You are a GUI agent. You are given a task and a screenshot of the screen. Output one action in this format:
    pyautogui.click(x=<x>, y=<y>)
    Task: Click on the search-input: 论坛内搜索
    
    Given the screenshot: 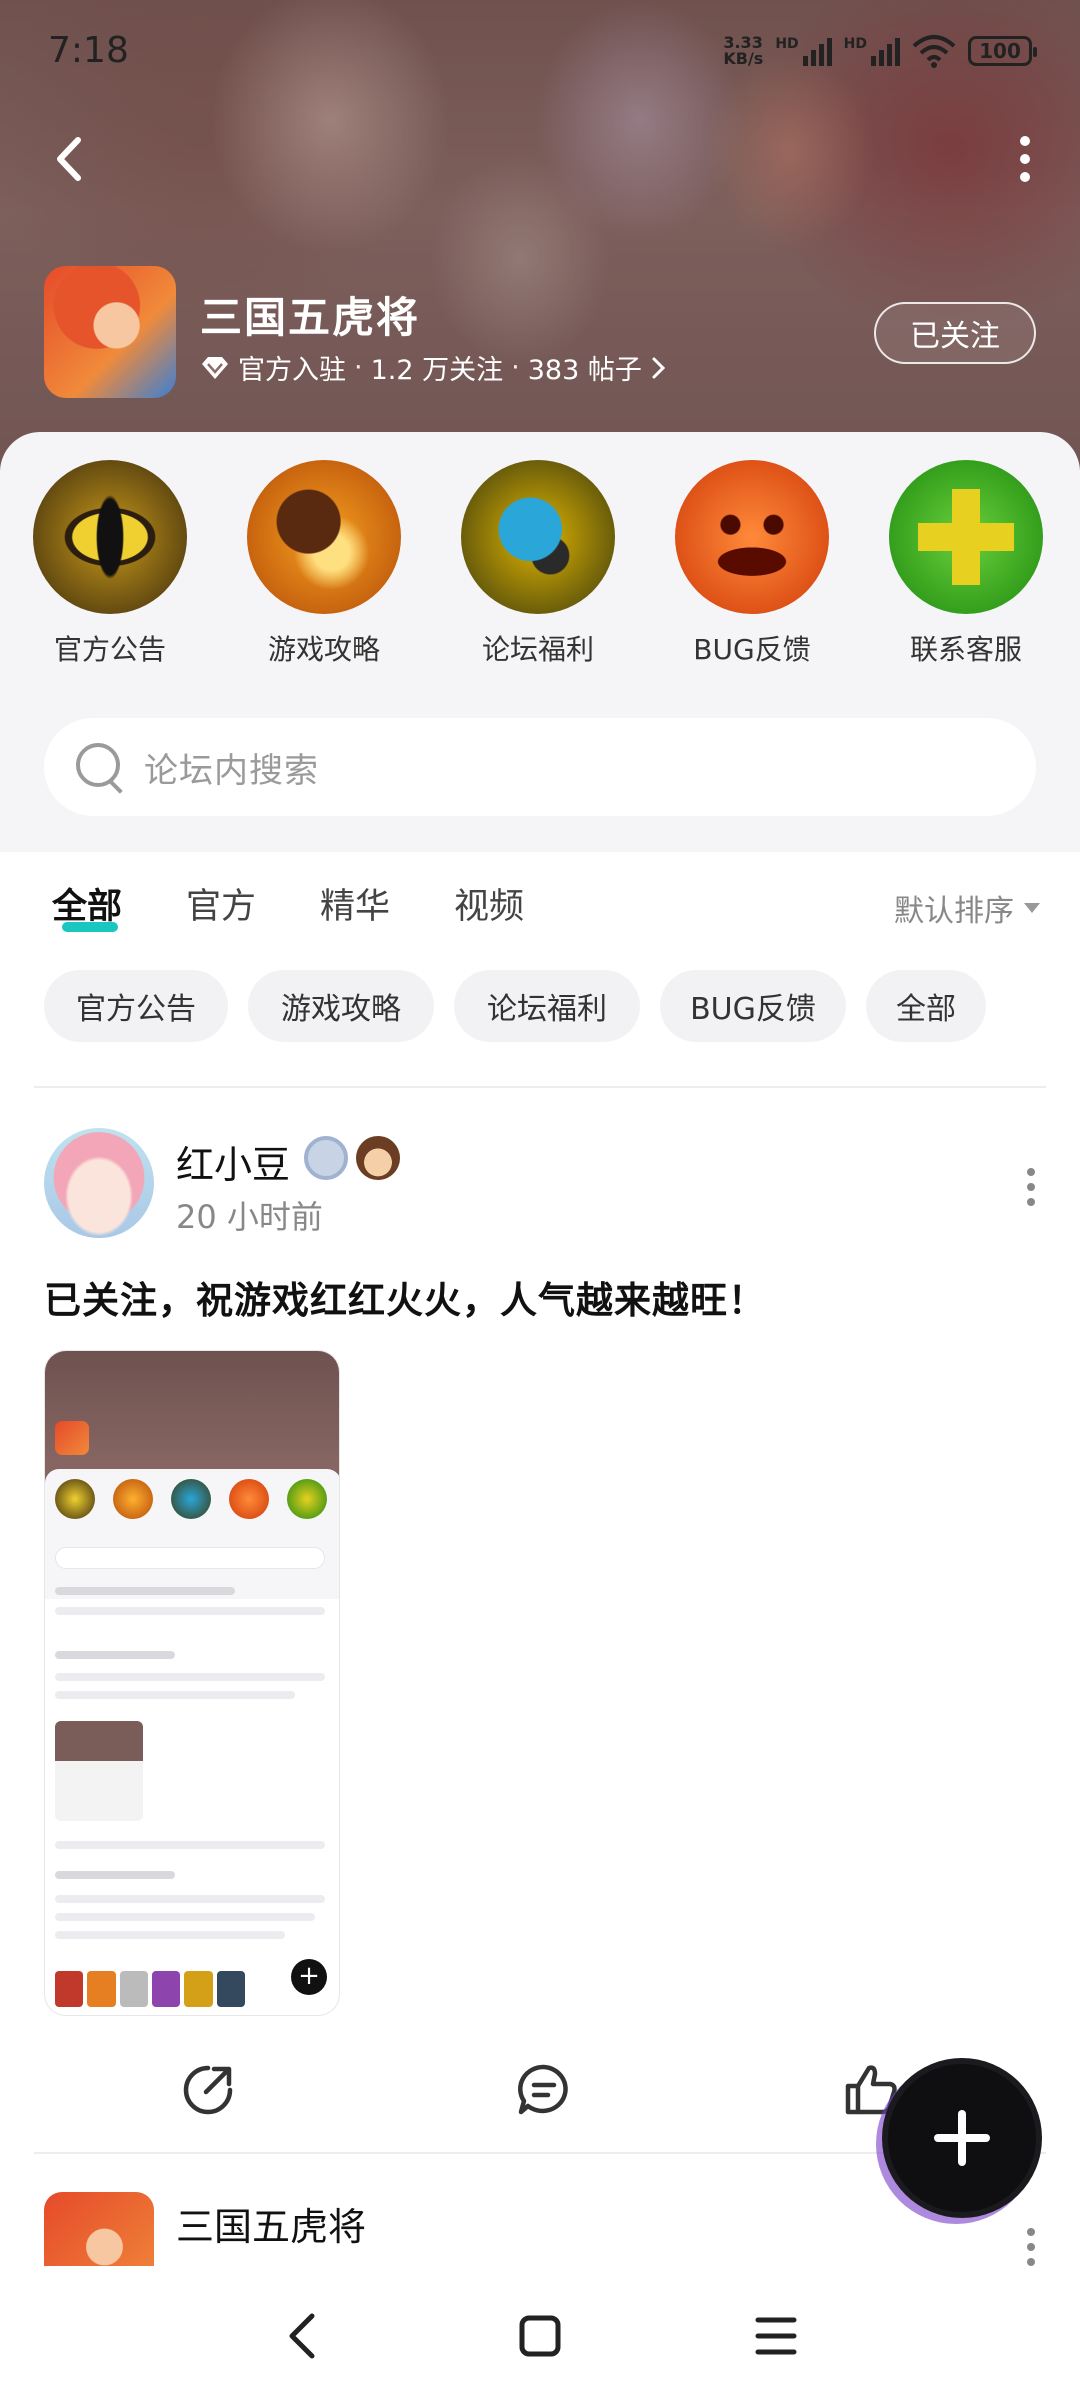 What is the action you would take?
    pyautogui.click(x=231, y=767)
    